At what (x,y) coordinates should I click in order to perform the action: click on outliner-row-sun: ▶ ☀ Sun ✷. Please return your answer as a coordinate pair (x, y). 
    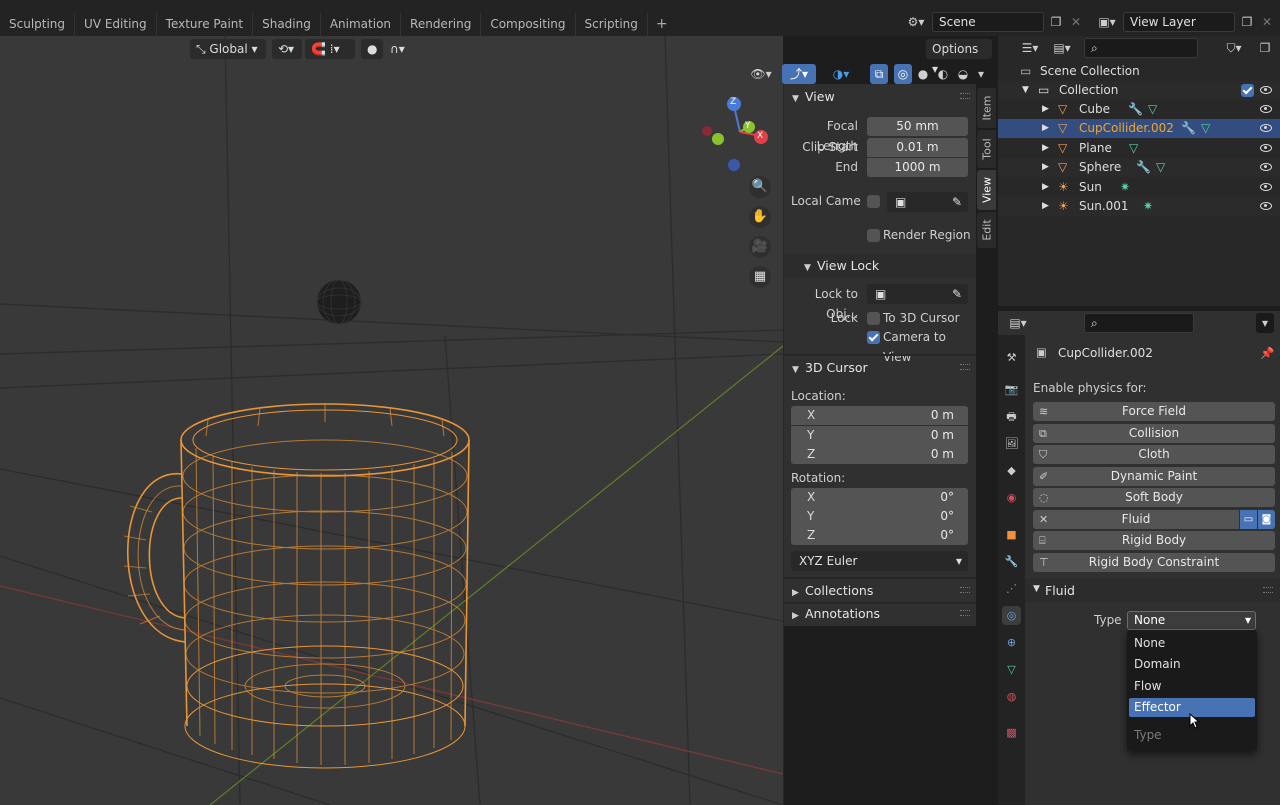
    Looking at the image, I should click on (1139, 187).